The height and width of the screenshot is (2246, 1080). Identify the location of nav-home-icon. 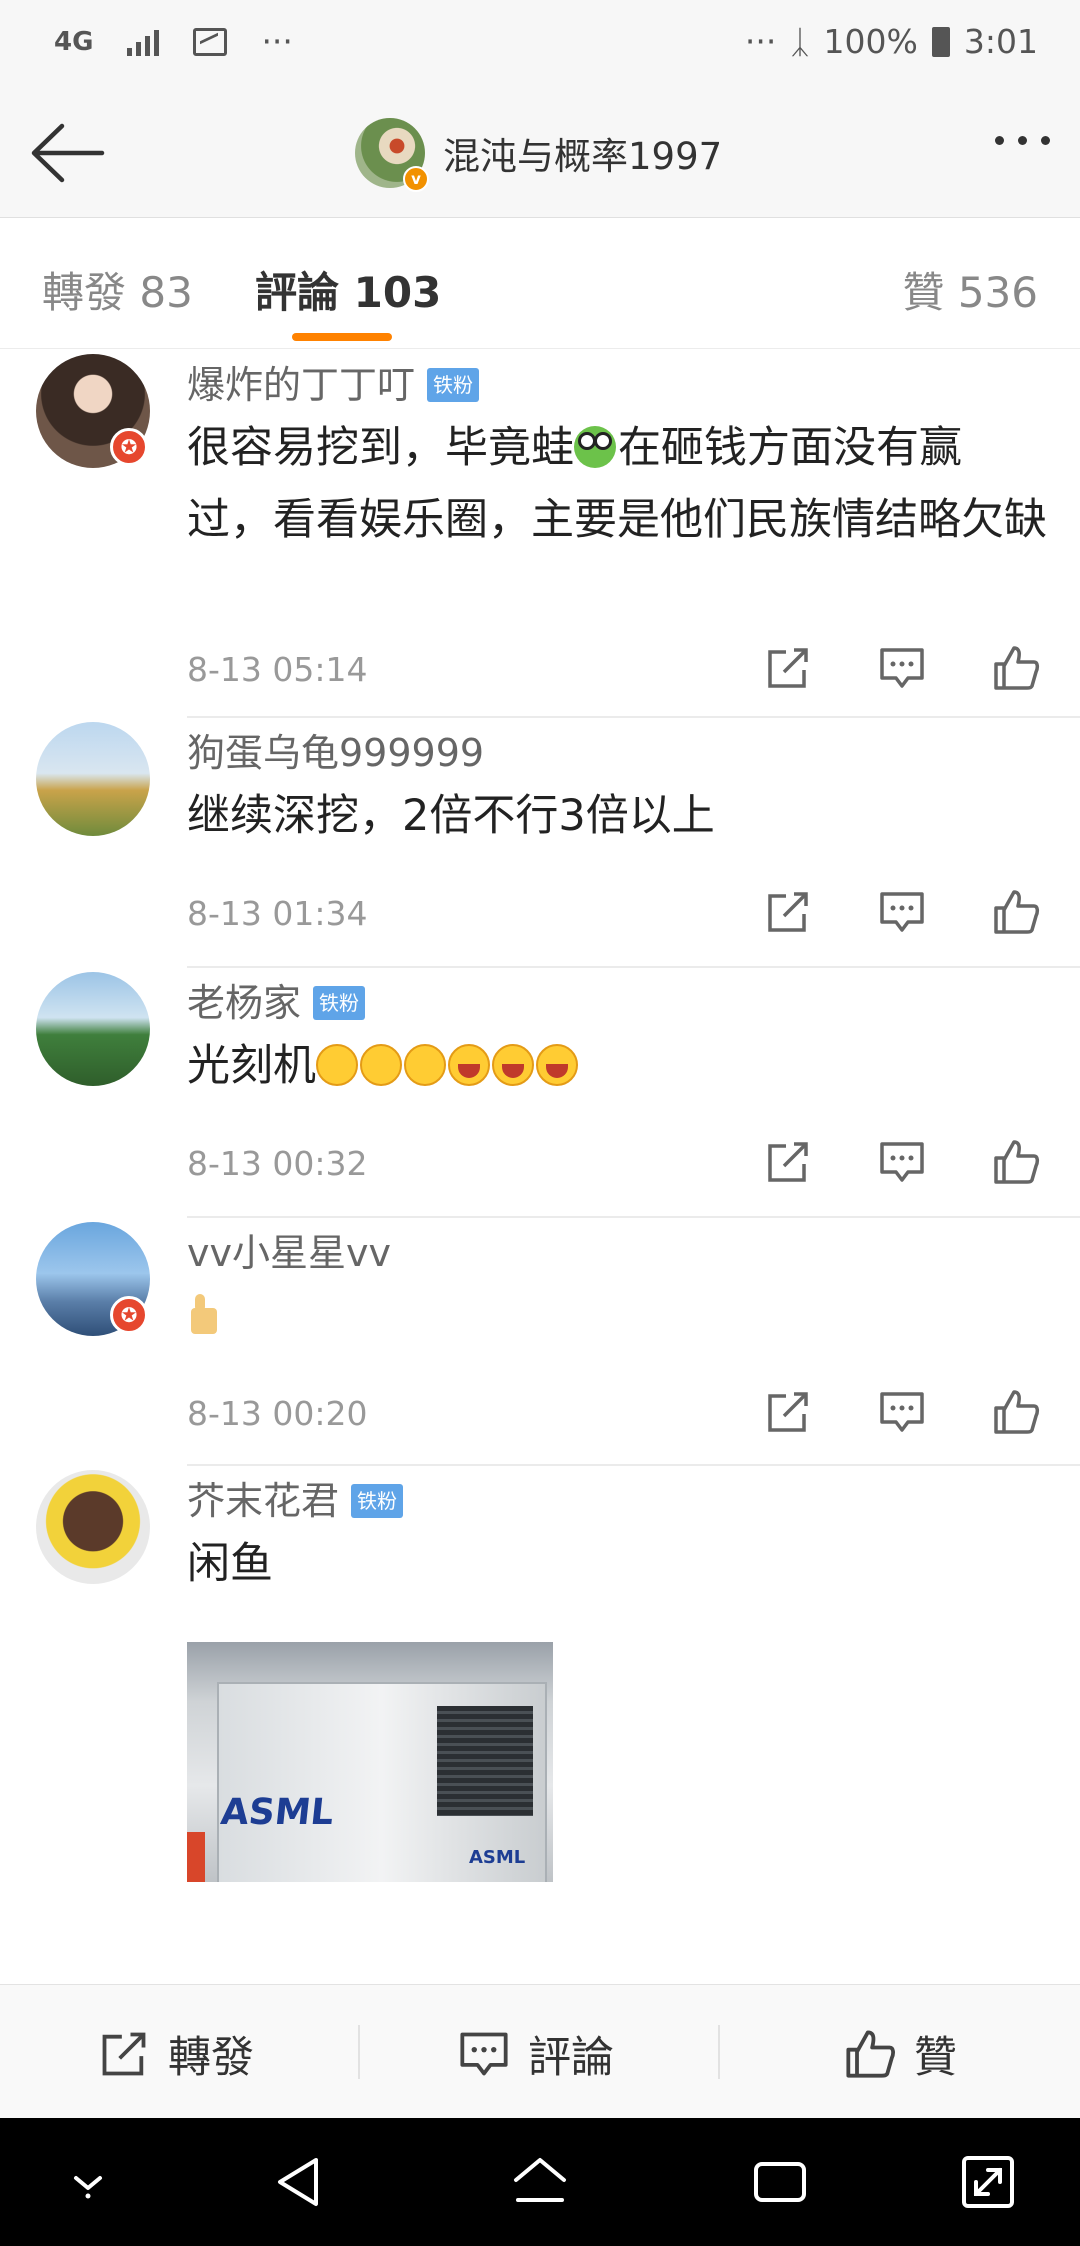
(540, 2182).